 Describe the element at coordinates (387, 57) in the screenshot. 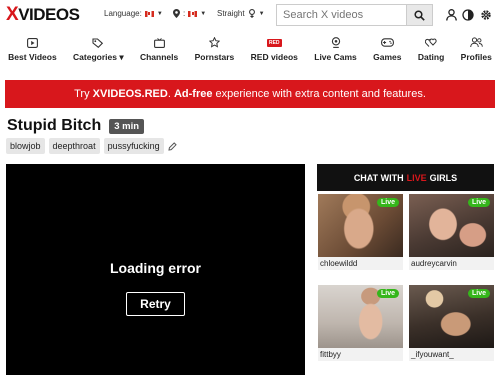

I see `nav-label: Games` at that location.